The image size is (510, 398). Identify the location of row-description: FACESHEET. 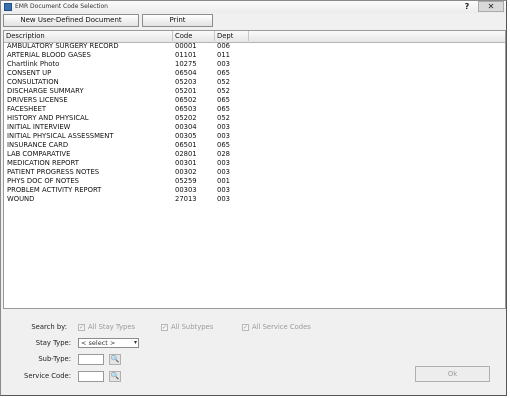
(27, 109).